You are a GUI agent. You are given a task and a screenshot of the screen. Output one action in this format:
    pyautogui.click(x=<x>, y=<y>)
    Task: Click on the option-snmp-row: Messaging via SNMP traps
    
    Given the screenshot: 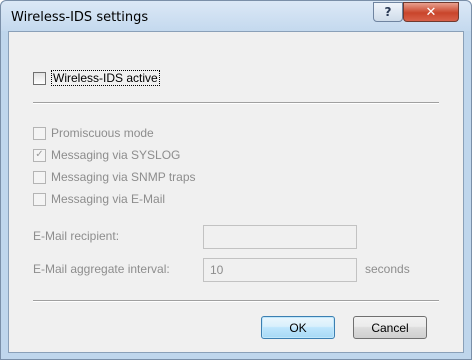 What is the action you would take?
    pyautogui.click(x=114, y=177)
    